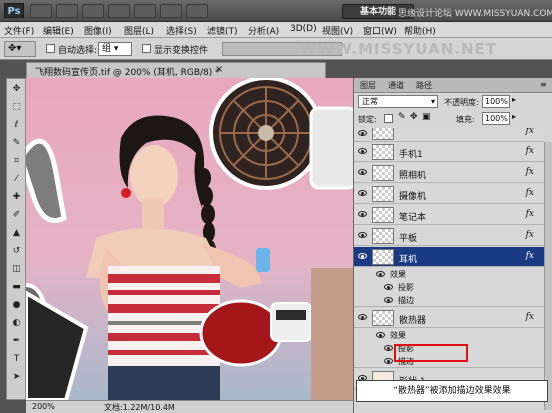  Describe the element at coordinates (197, 11) in the screenshot. I see `arrange-documents-button` at that location.